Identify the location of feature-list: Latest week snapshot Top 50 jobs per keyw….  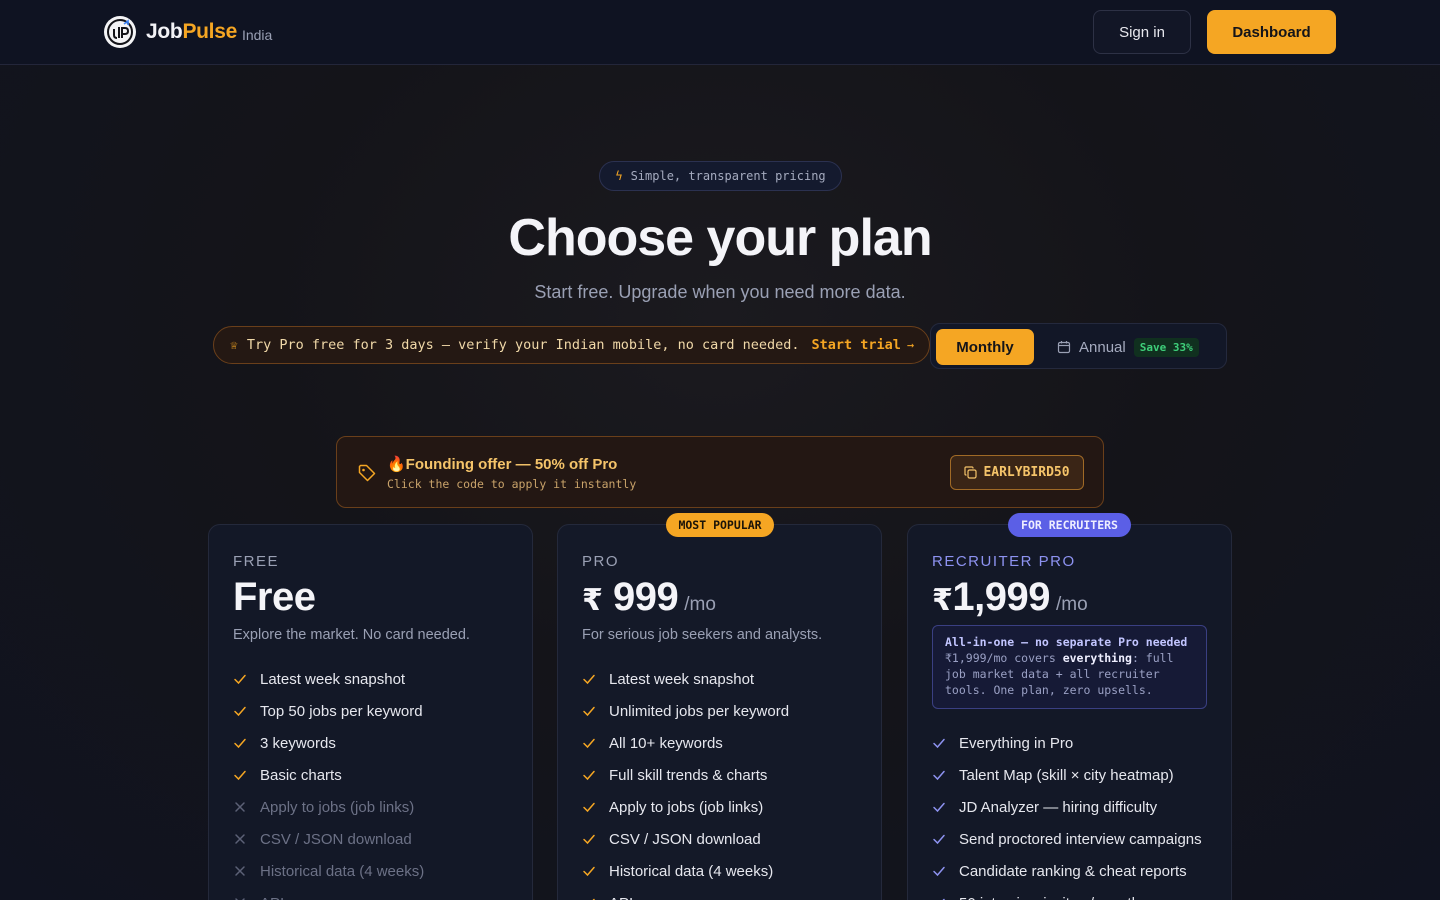
(328, 781).